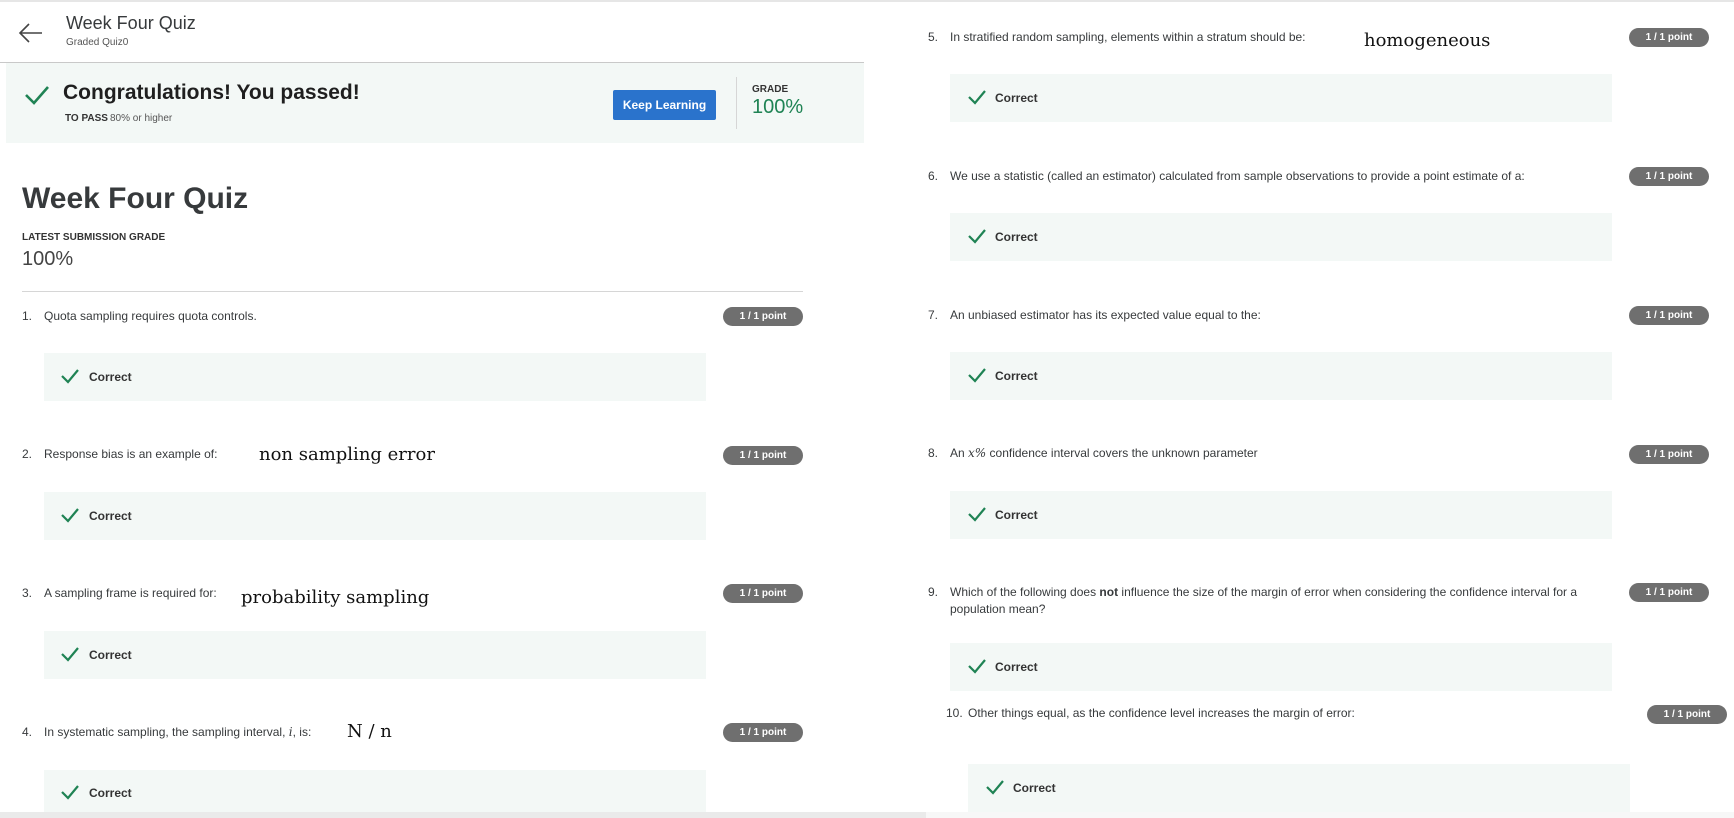 This screenshot has height=818, width=1734. Describe the element at coordinates (27, 316) in the screenshot. I see `question-number: 1.` at that location.